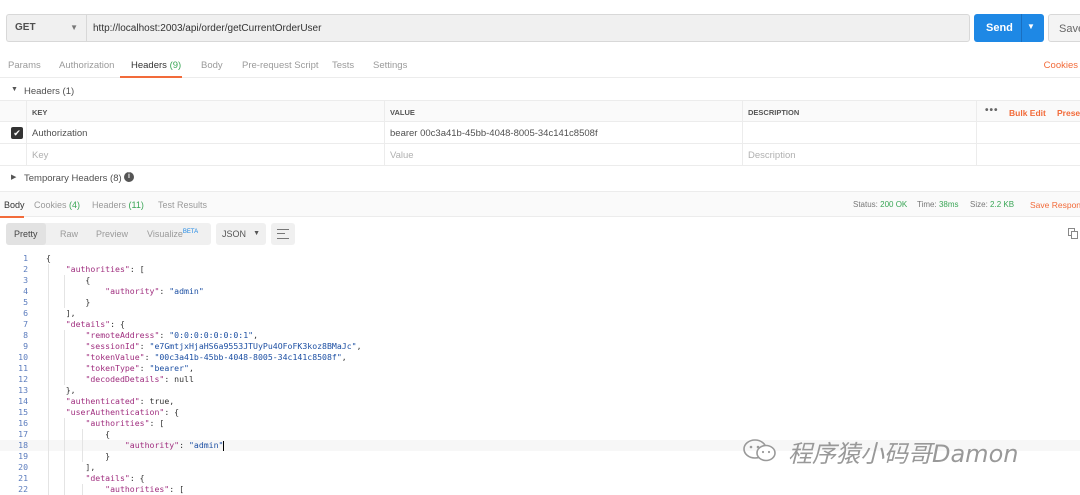  Describe the element at coordinates (1028, 133) in the screenshot. I see `row-actions` at that location.